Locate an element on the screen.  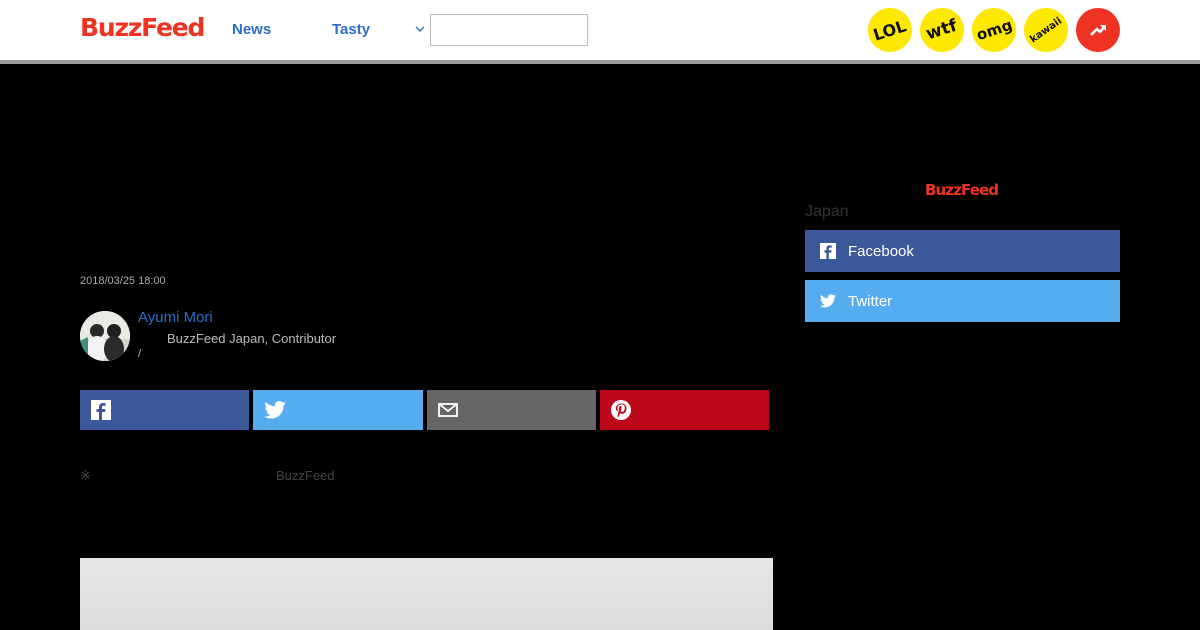
mail-icon is located at coordinates (448, 410).